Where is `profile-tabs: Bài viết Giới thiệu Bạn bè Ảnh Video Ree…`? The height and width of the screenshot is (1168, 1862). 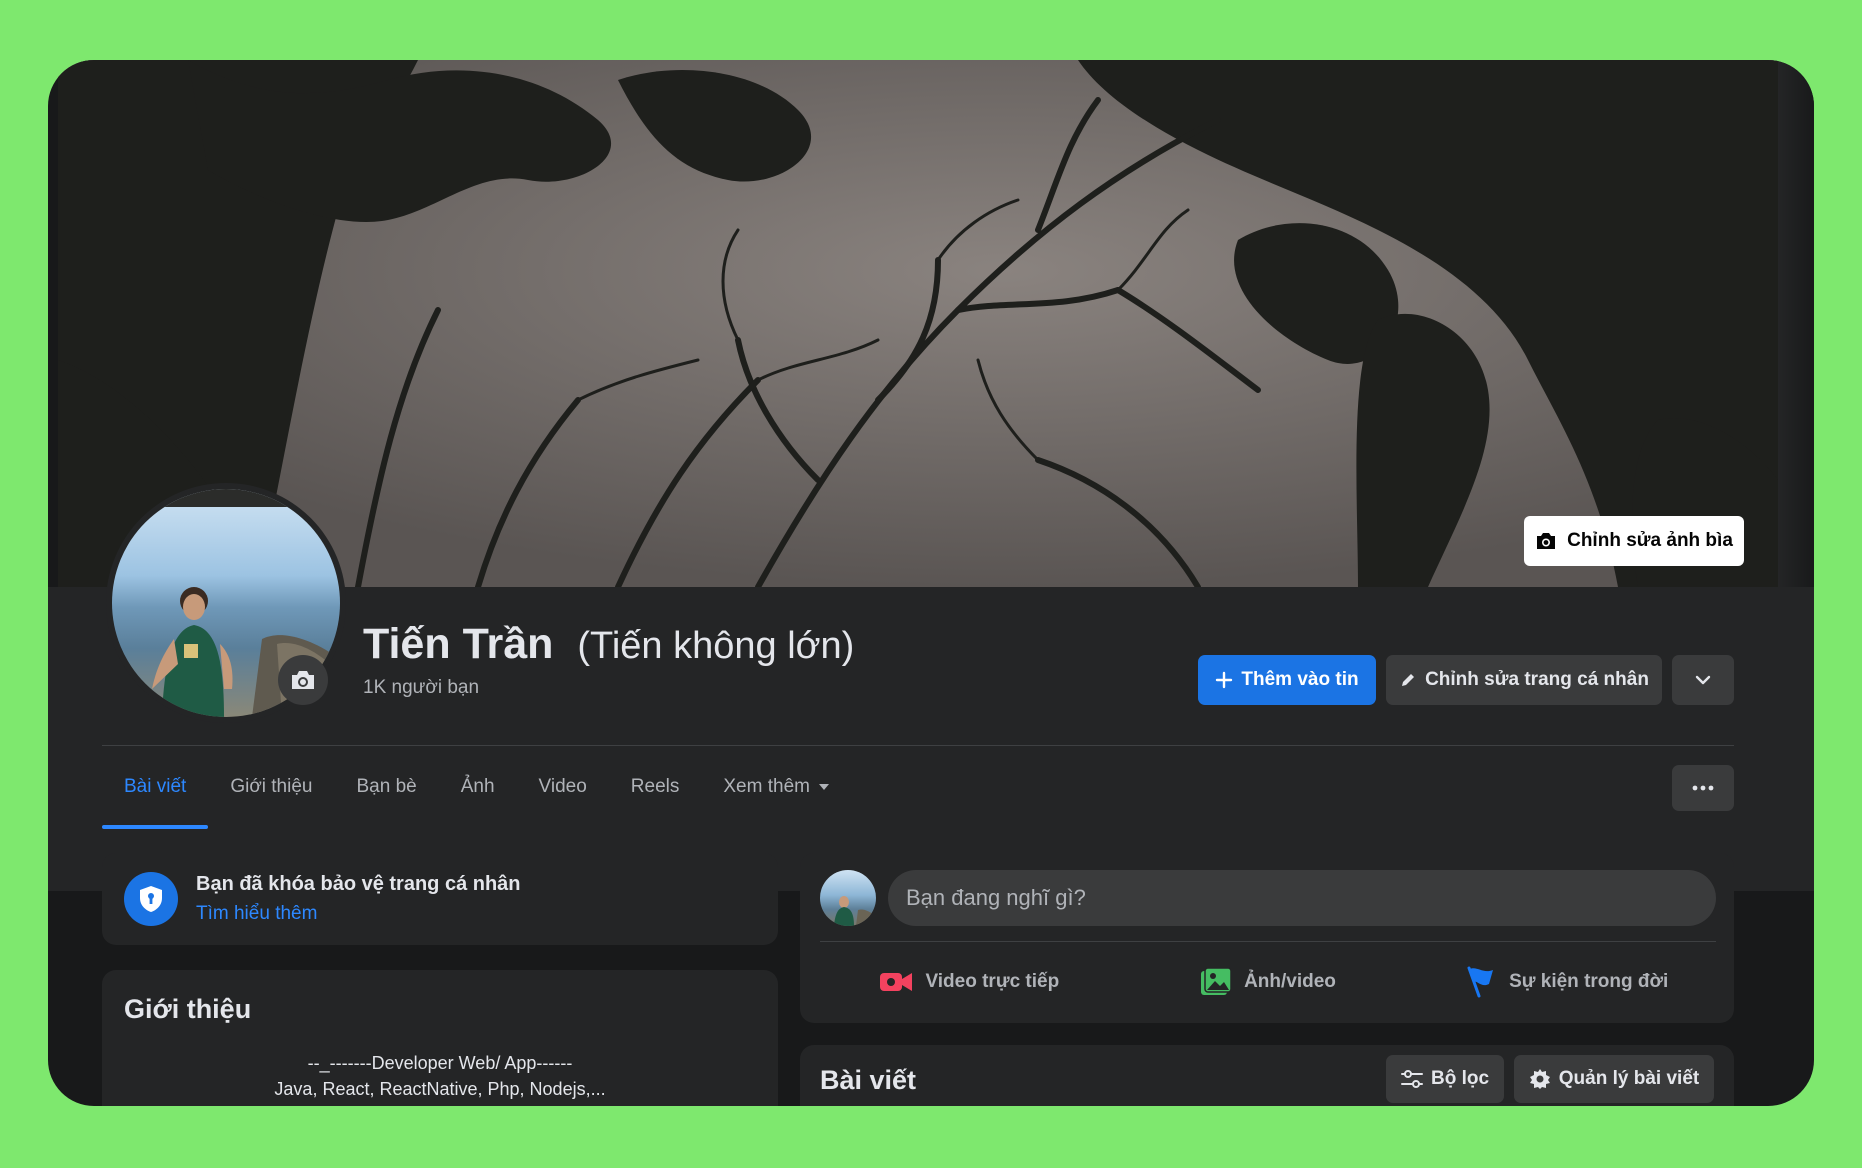 profile-tabs: Bài viết Giới thiệu Bạn bè Ảnh Video Ree… is located at coordinates (477, 787).